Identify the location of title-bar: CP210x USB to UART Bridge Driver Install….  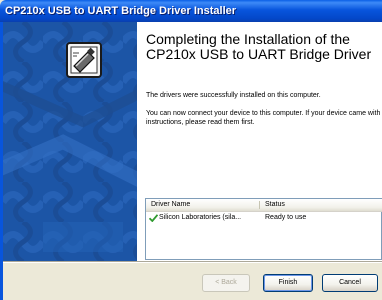
(191, 11).